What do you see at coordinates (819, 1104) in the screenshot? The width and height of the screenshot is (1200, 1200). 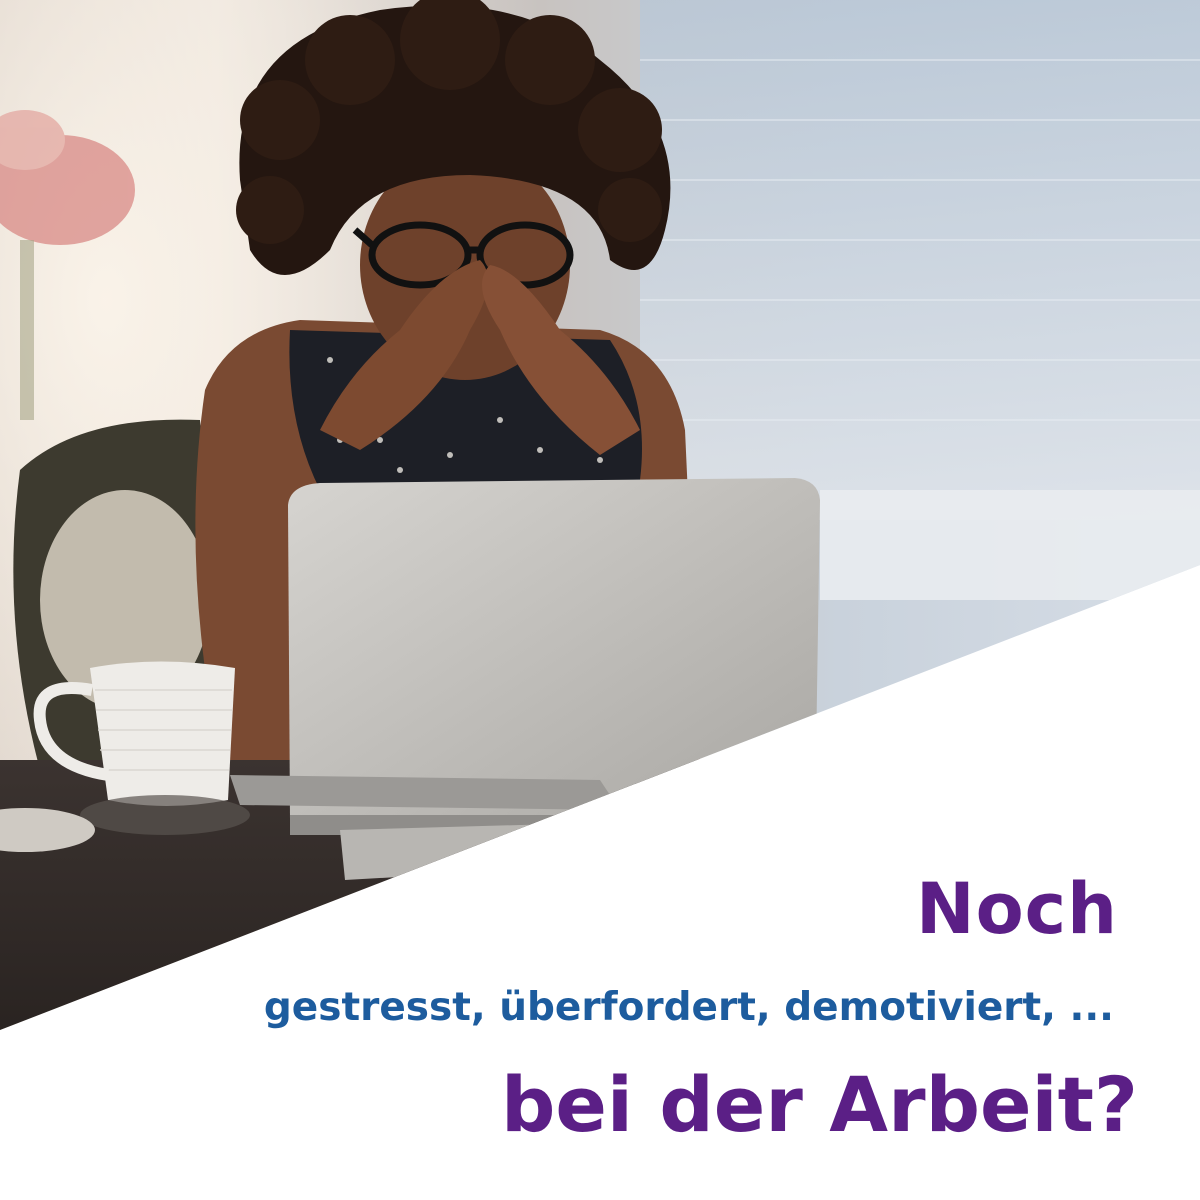 I see `headline-line-3: bei der Arbeit?` at bounding box center [819, 1104].